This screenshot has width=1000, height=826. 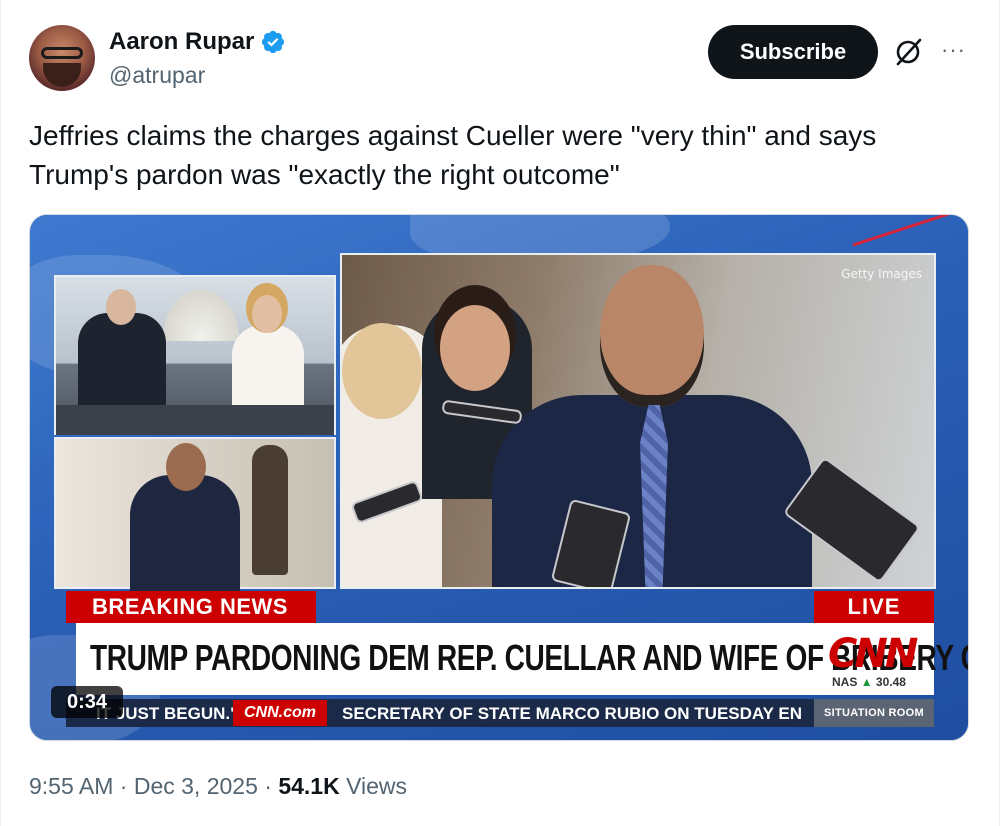 I want to click on video-duration: 0:34, so click(x=87, y=702).